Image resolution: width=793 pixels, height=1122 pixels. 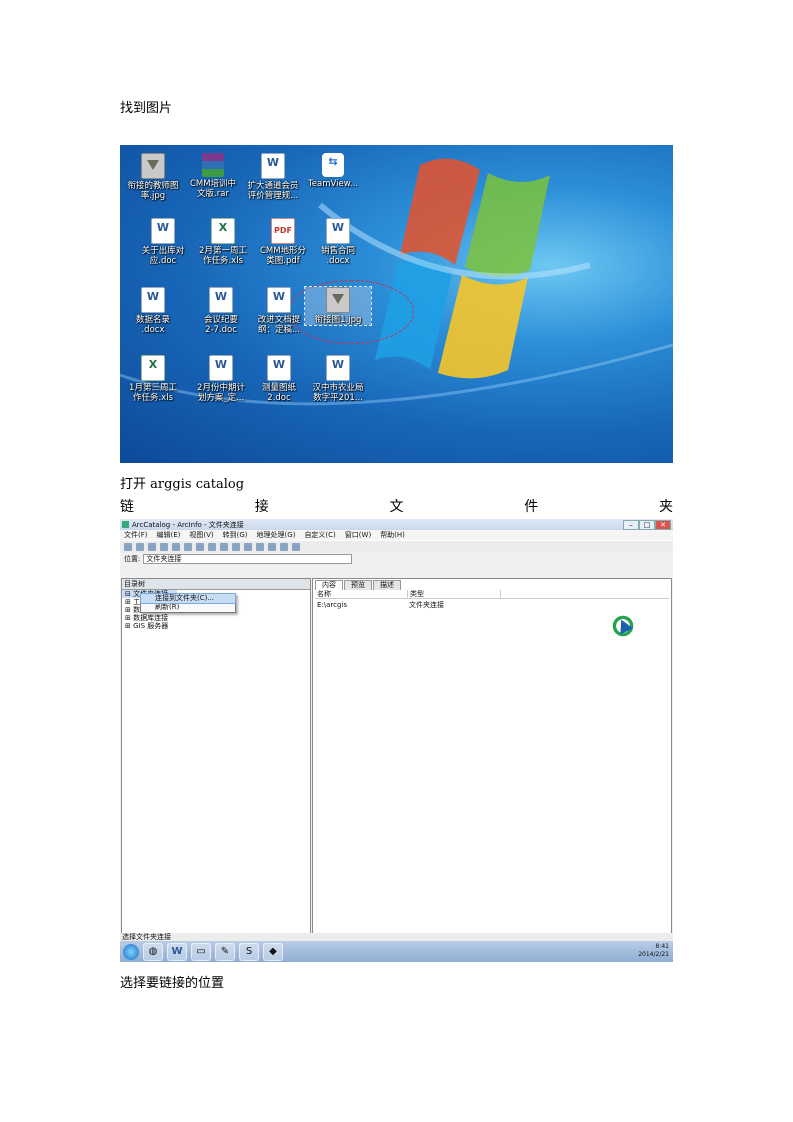 What do you see at coordinates (212, 547) in the screenshot?
I see `list-icon` at bounding box center [212, 547].